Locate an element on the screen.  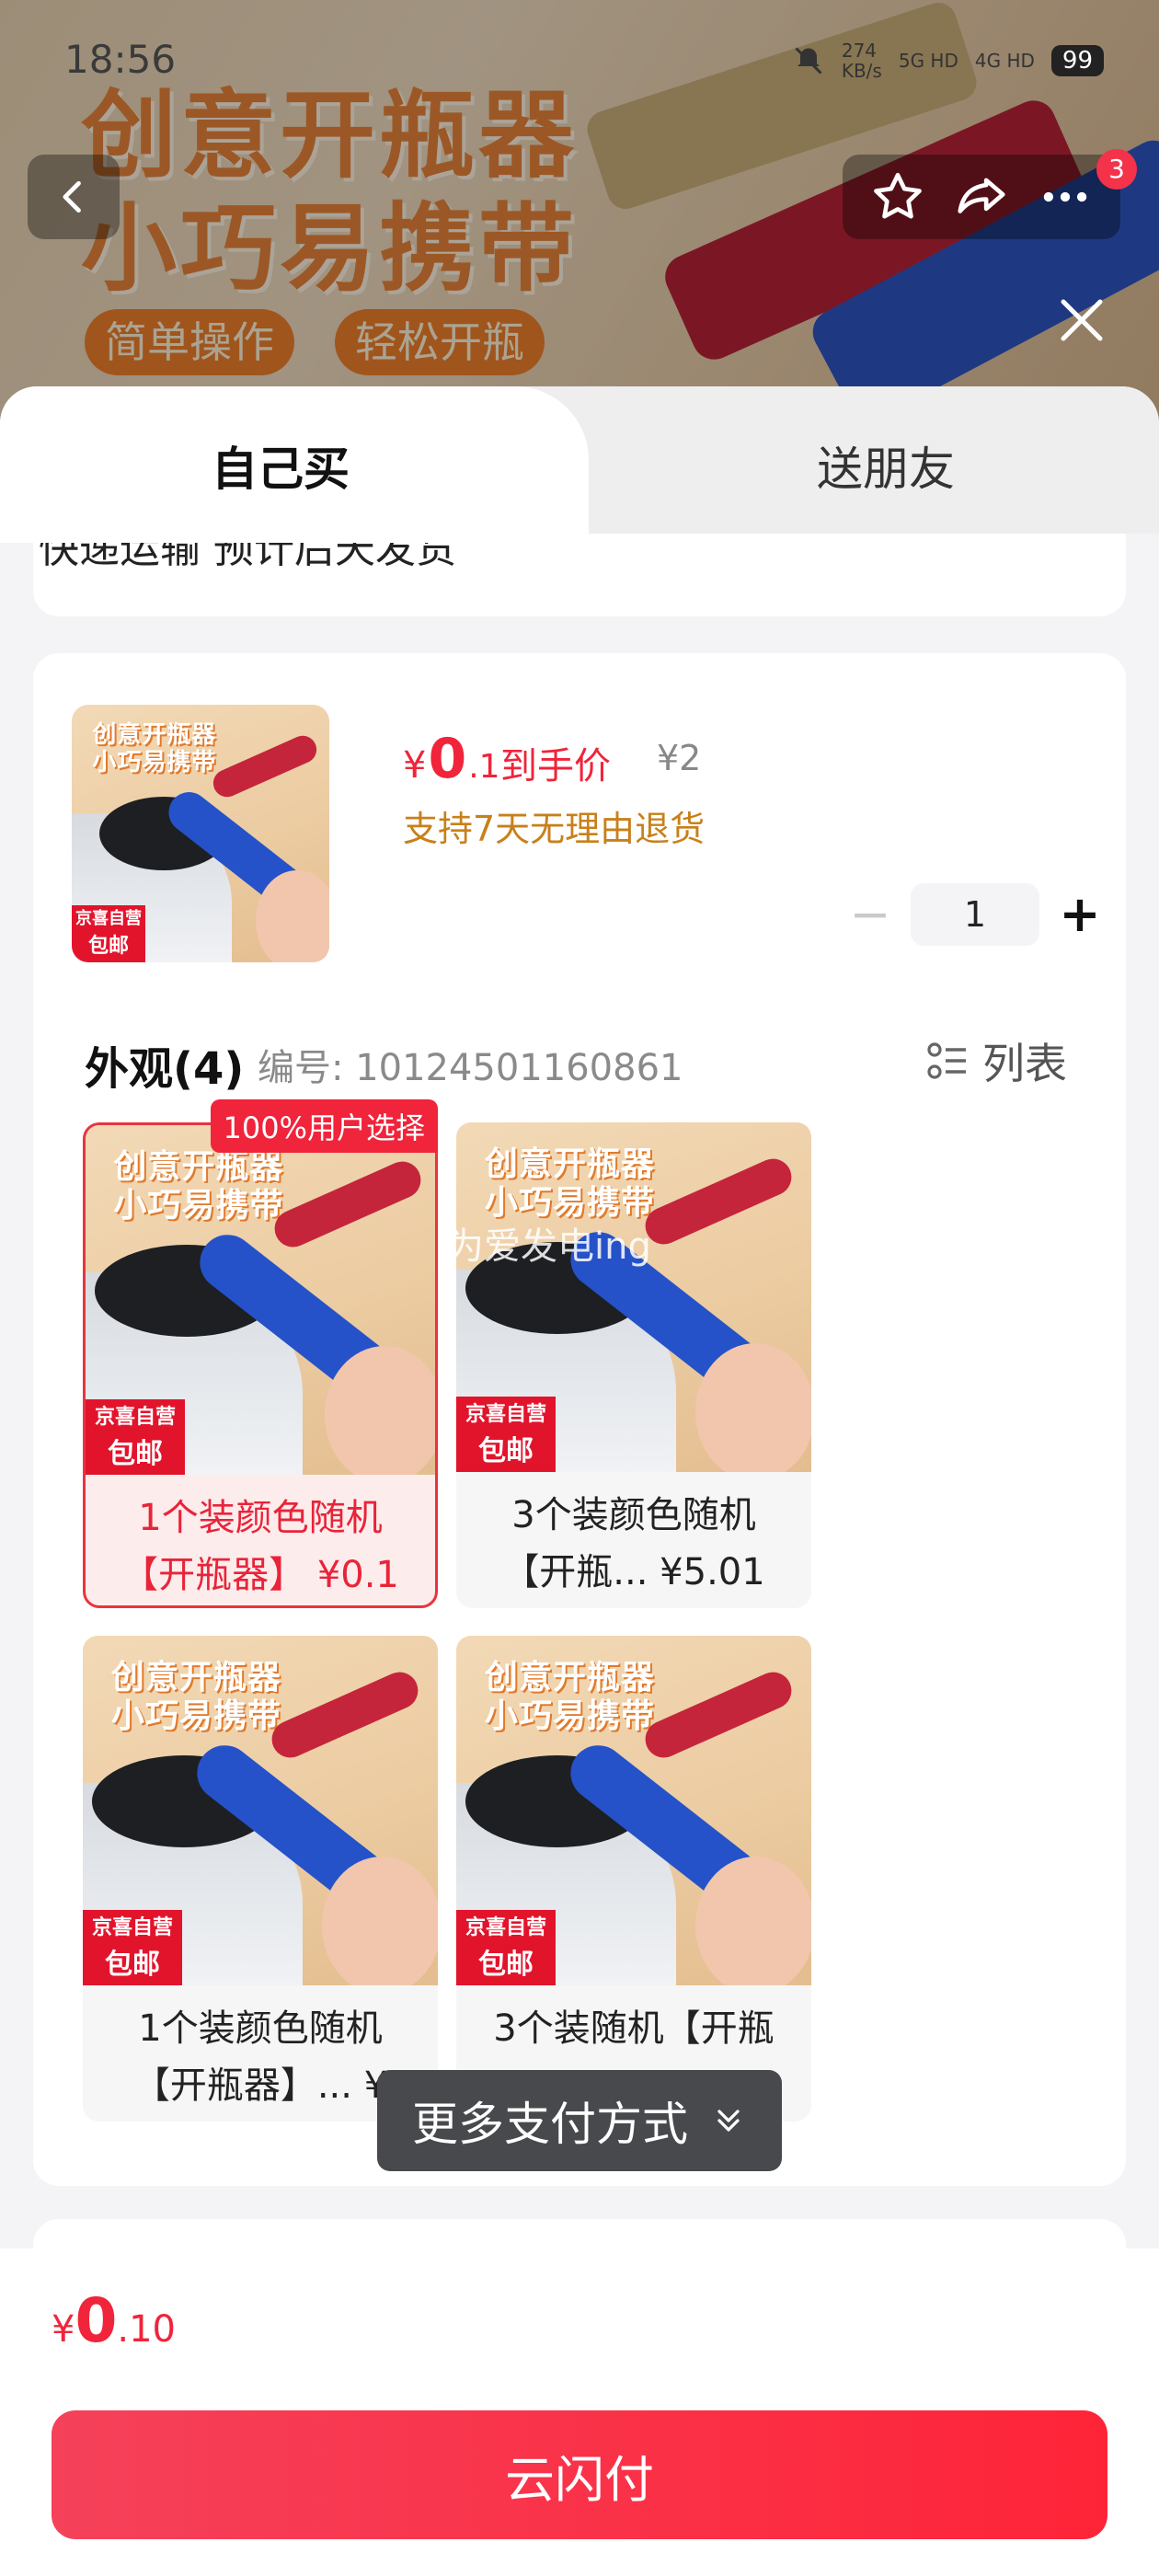
quantity-value: 1 is located at coordinates (975, 914).